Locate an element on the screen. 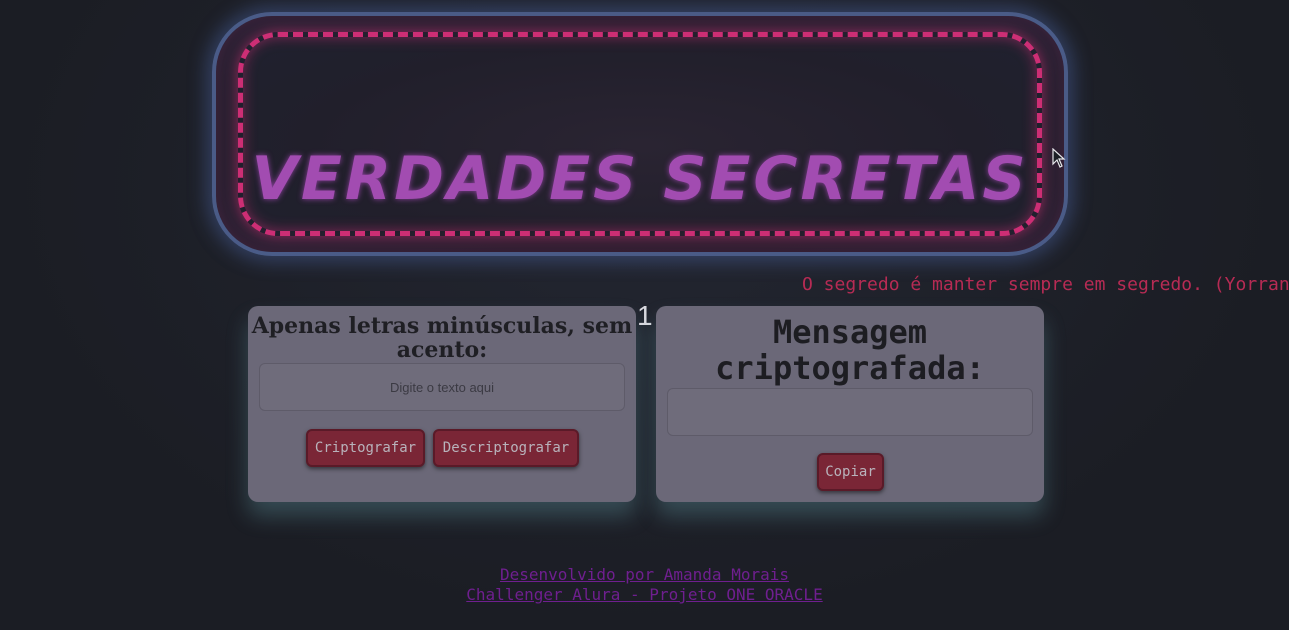  copy-button: Copiar is located at coordinates (850, 472).